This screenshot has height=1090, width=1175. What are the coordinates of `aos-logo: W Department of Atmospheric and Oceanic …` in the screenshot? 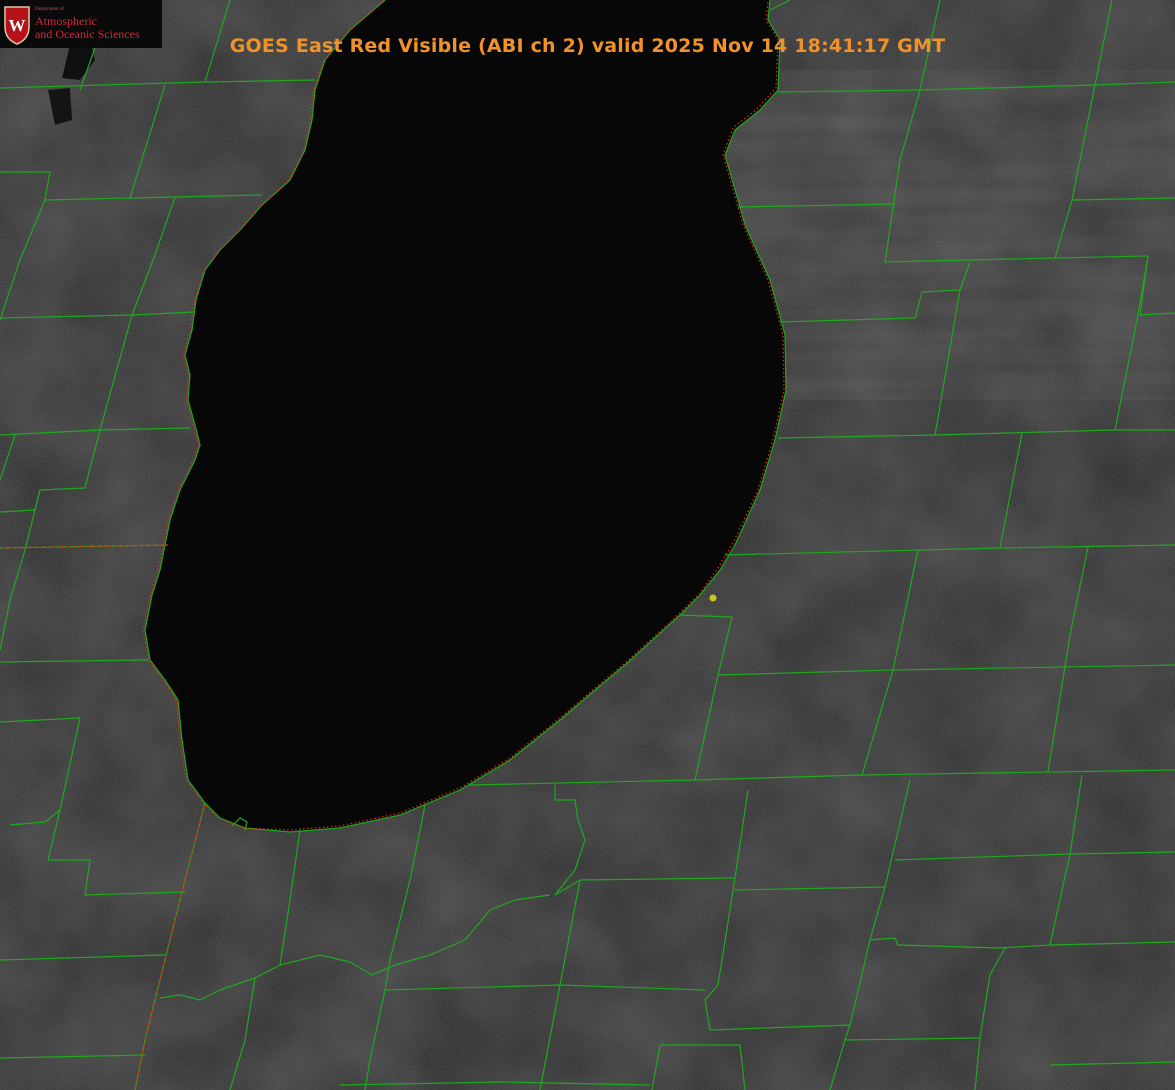 It's located at (81, 24).